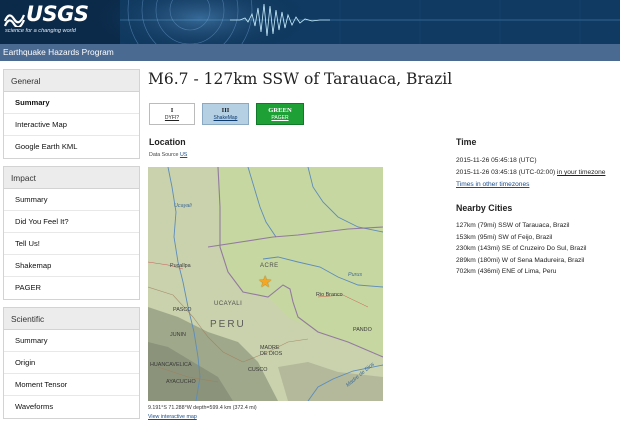 The image size is (620, 425). I want to click on map-label-acre: ACRE, so click(269, 266).